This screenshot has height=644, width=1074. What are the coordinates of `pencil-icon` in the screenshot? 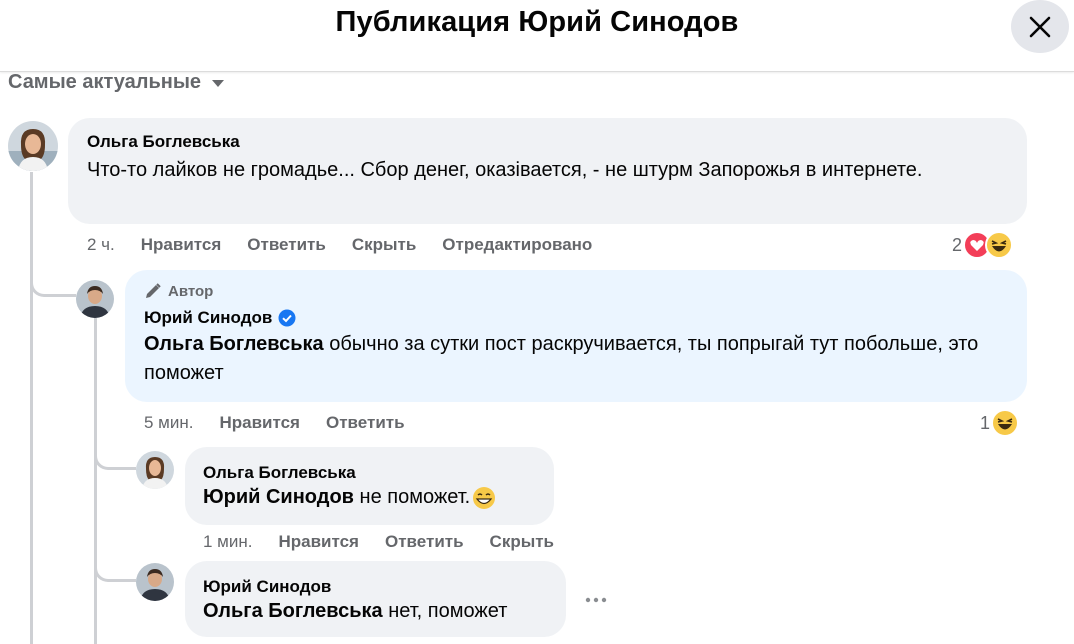 It's located at (153, 290).